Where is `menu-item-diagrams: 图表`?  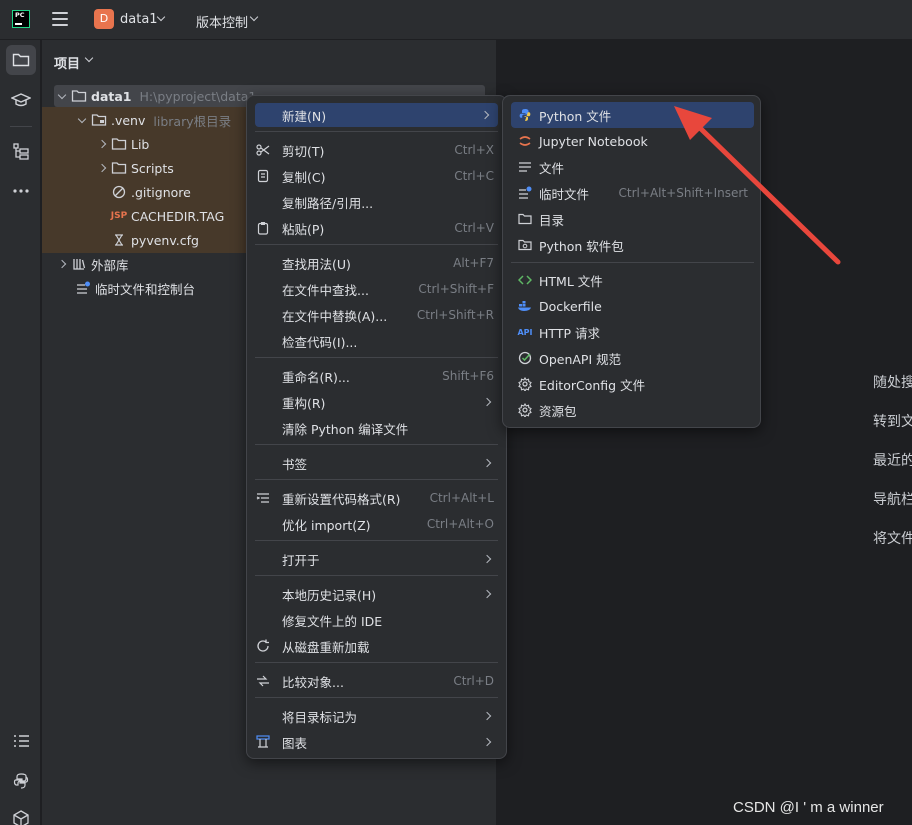
menu-item-diagrams: 图表 is located at coordinates (376, 742).